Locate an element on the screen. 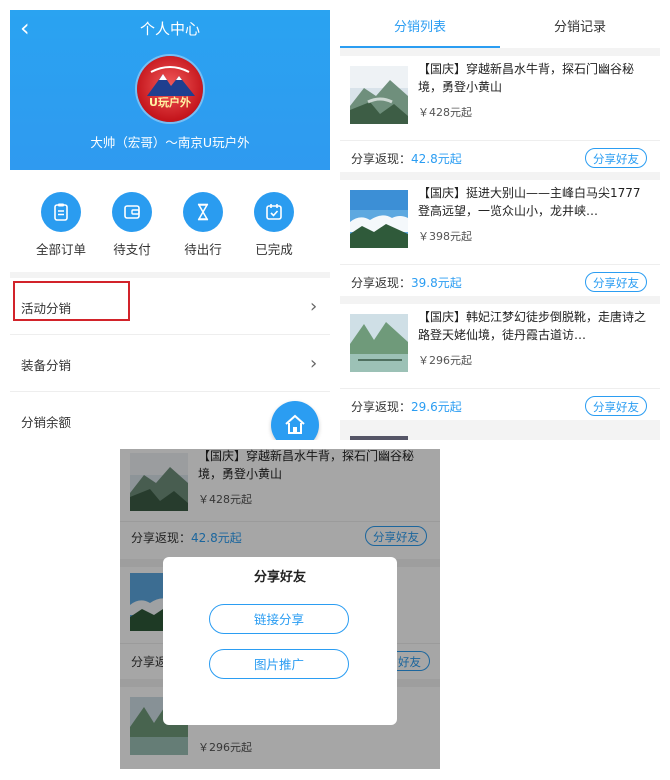  image-promo-button: 图片推广 is located at coordinates (279, 664).